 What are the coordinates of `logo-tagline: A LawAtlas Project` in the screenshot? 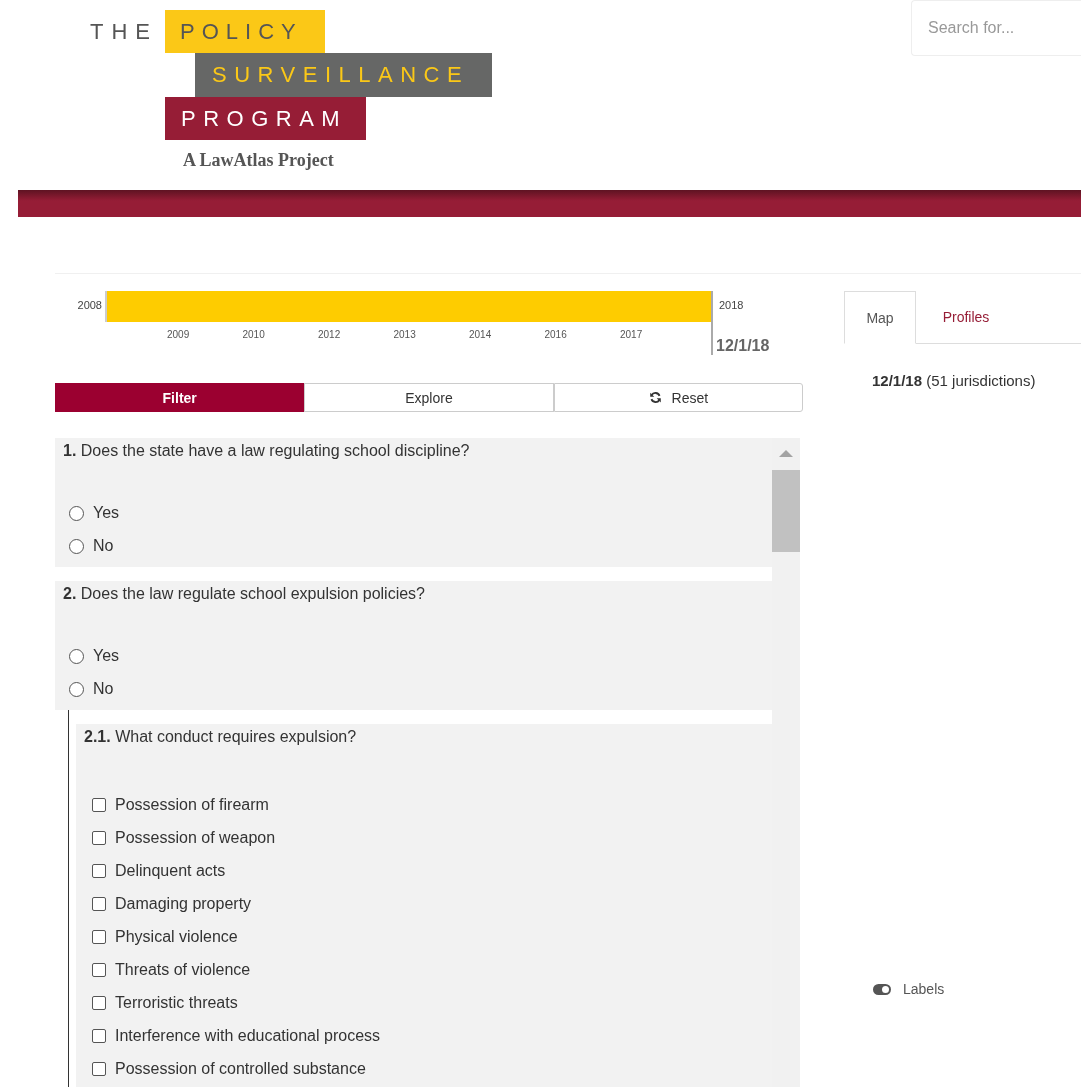 It's located at (259, 160).